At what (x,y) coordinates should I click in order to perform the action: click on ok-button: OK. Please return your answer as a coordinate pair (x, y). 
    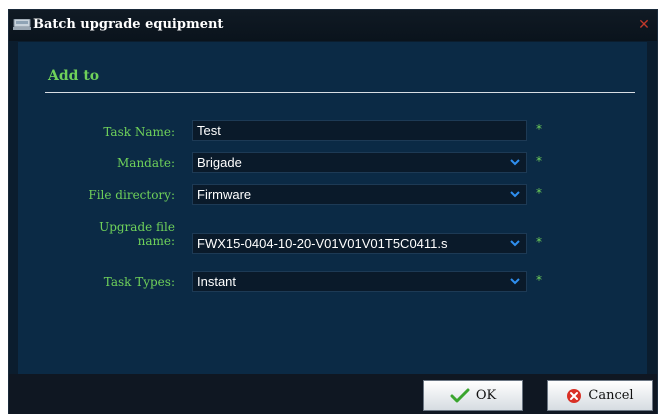
    Looking at the image, I should click on (473, 395).